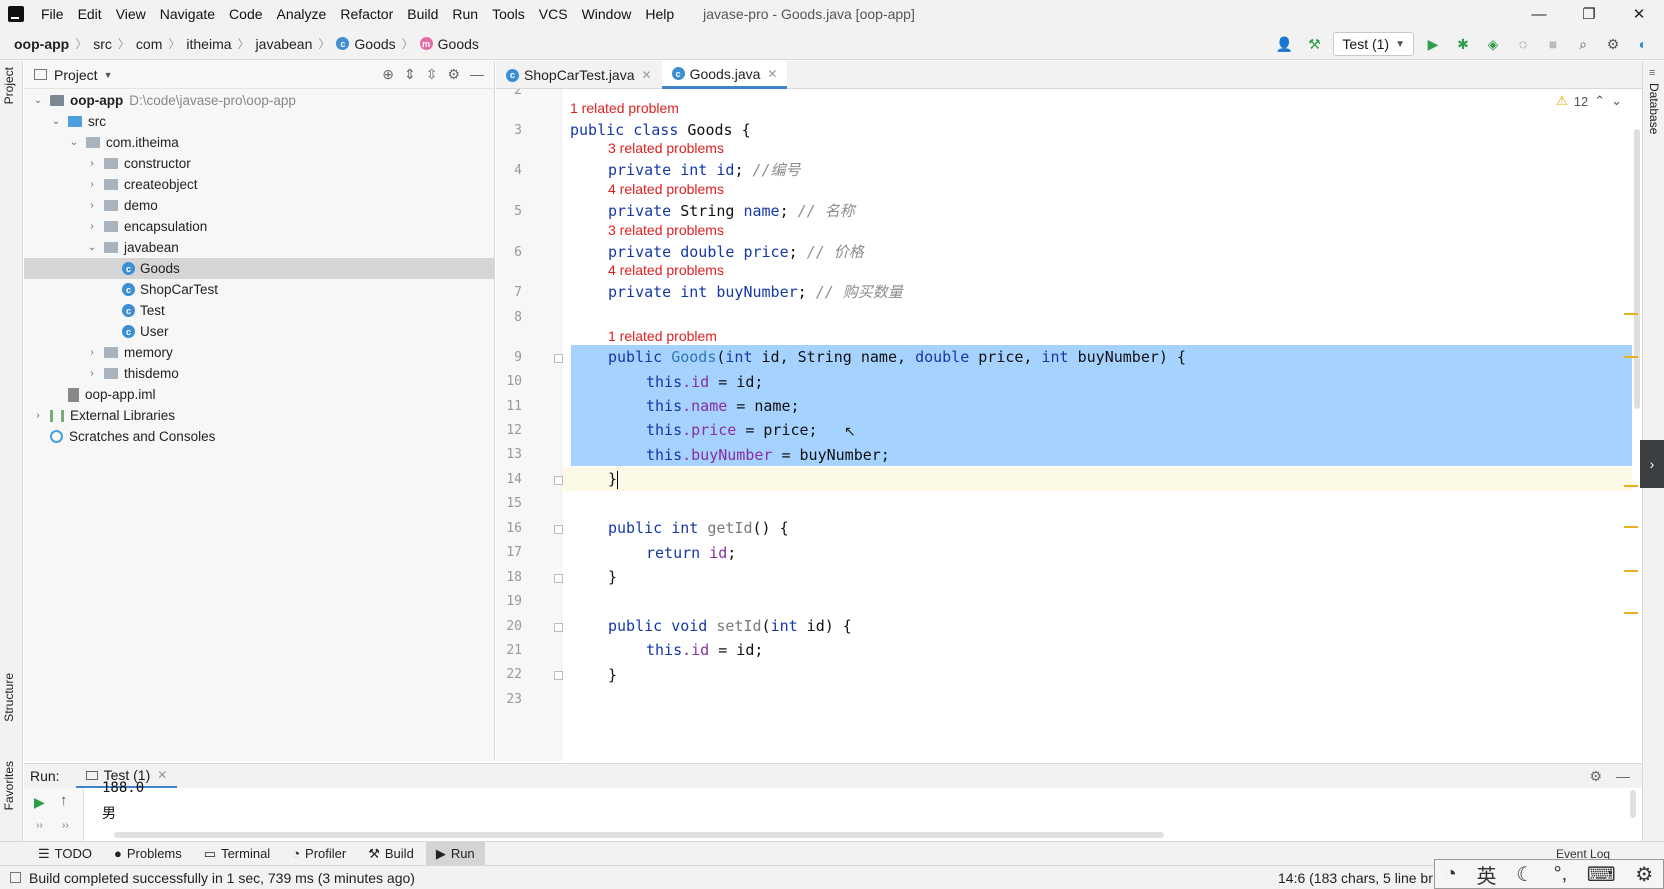 The height and width of the screenshot is (889, 1664). I want to click on run-icon: ▶, so click(1433, 44).